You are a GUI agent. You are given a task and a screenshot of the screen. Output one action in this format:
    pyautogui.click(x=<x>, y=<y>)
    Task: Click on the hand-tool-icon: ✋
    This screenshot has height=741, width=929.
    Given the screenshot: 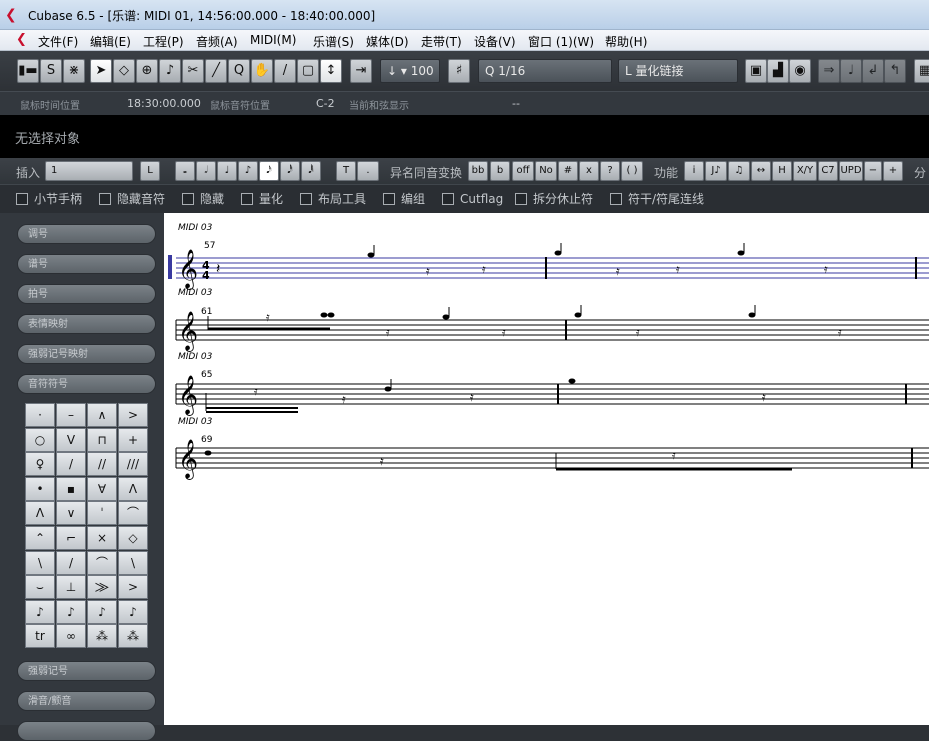 What is the action you would take?
    pyautogui.click(x=262, y=71)
    